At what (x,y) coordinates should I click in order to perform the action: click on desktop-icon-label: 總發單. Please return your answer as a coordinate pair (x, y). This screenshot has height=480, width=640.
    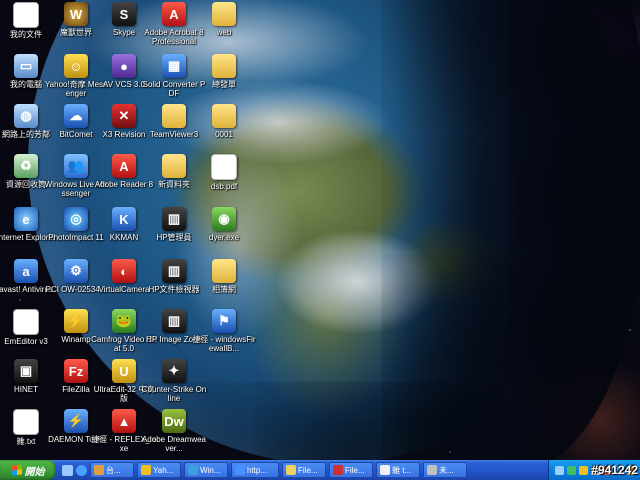
    Looking at the image, I should click on (224, 84).